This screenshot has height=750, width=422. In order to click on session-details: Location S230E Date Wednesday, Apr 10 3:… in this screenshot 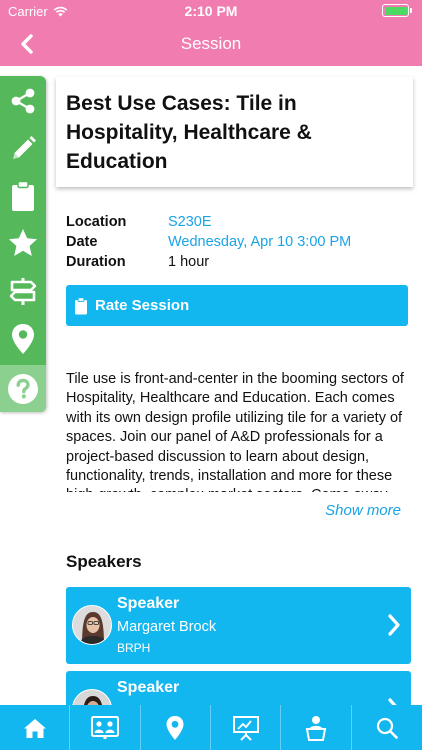, I will do `click(208, 242)`.